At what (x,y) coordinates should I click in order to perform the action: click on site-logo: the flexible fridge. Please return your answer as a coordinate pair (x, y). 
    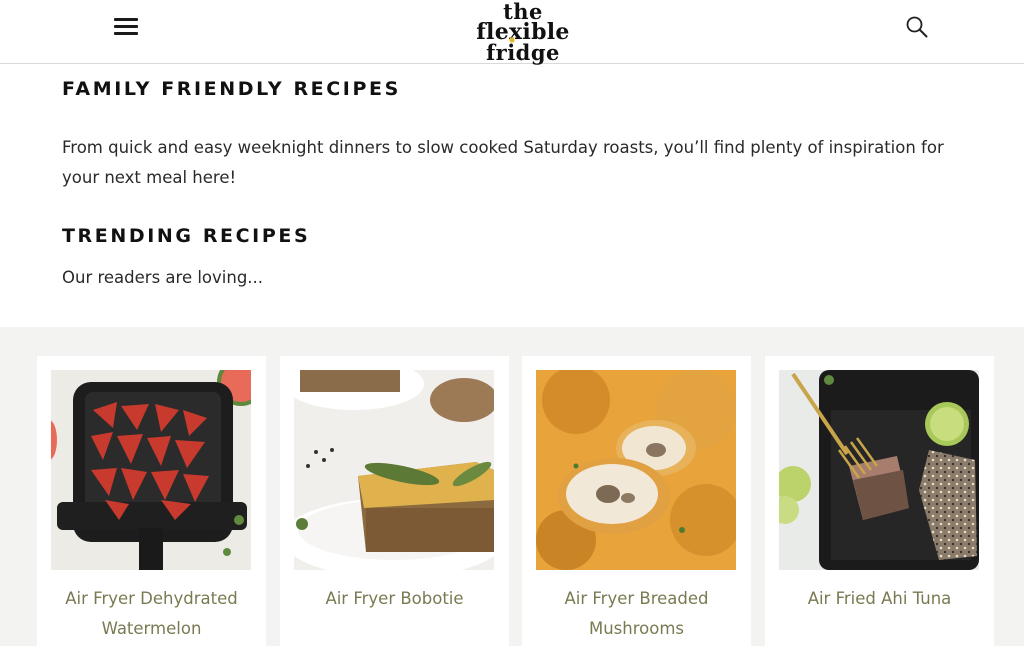
    Looking at the image, I should click on (523, 32).